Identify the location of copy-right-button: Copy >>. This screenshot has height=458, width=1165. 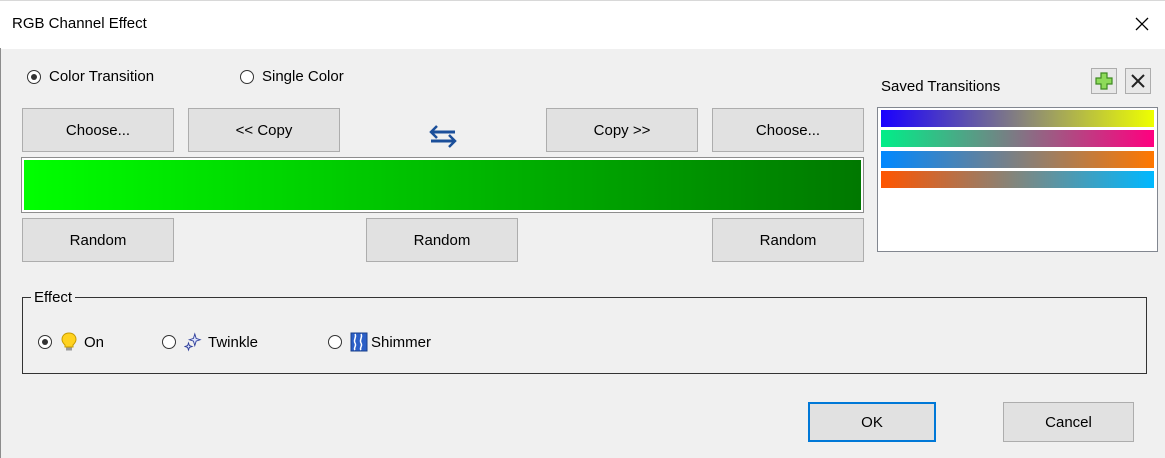
(622, 130).